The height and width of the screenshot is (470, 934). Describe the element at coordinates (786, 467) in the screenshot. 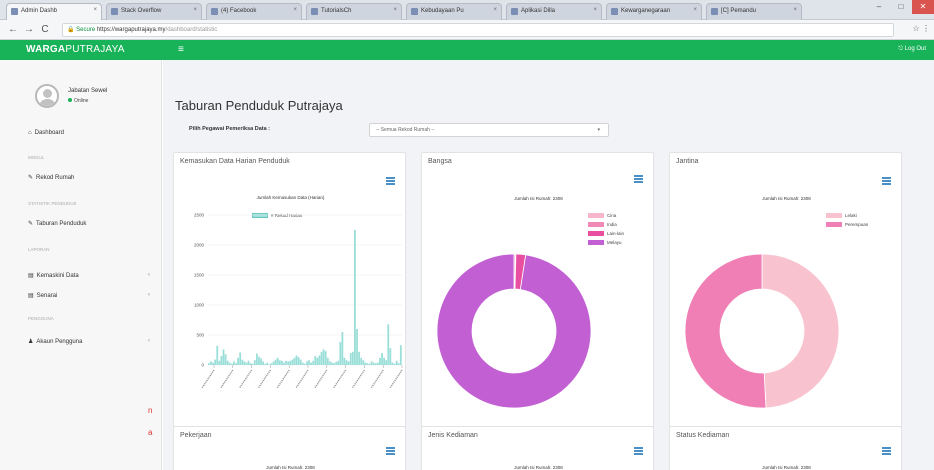

I see `chart-title: Jumlah Isi Rumah: 2308` at that location.